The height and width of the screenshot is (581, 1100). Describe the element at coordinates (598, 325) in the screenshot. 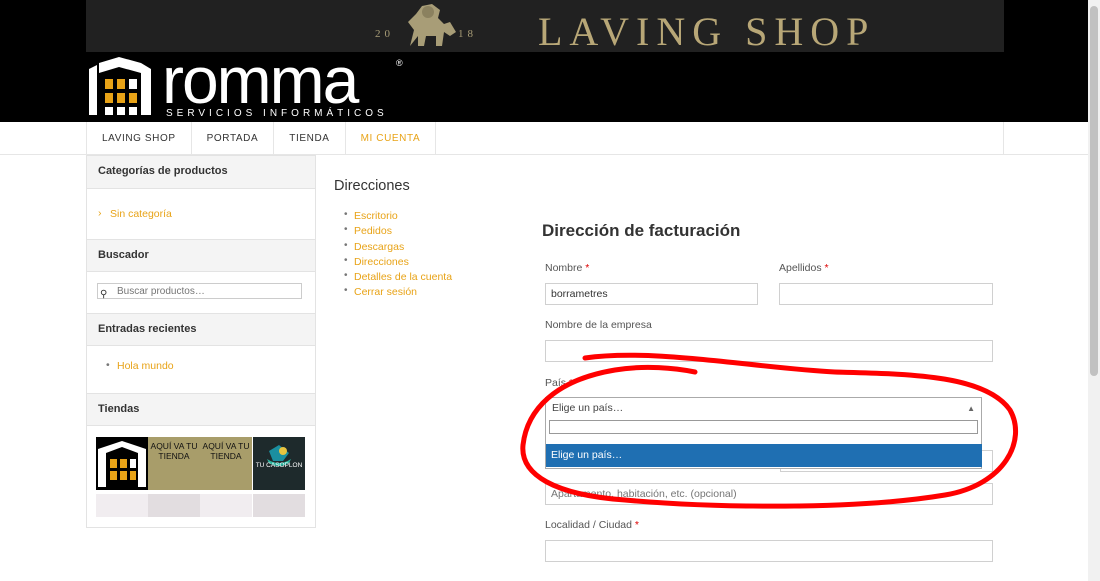

I see `company-label: Nombre de la empresa` at that location.